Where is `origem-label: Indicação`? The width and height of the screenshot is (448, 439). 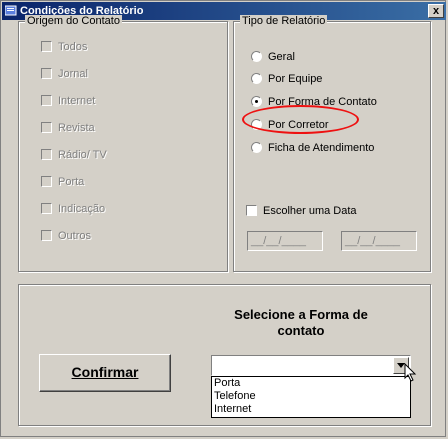
origem-label: Indicação is located at coordinates (82, 209).